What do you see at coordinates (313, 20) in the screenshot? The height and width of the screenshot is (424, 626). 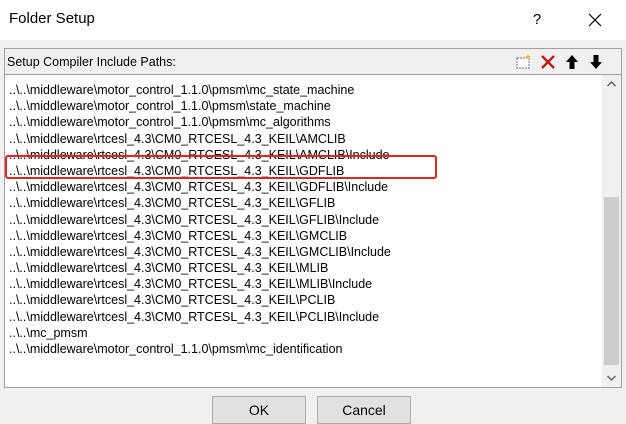 I see `title-bar: Folder Setup ?` at bounding box center [313, 20].